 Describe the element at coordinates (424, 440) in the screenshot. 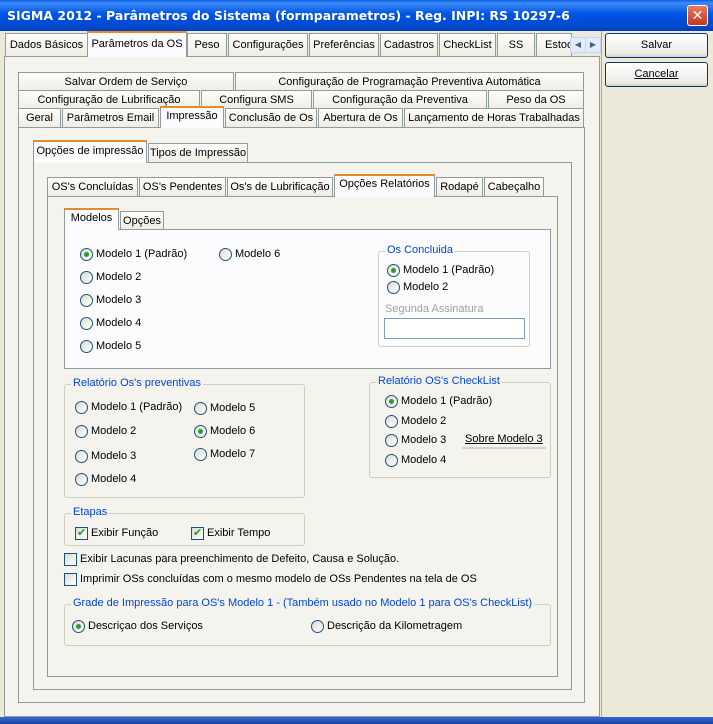

I see `check-modelo3-label: Modelo 3` at that location.